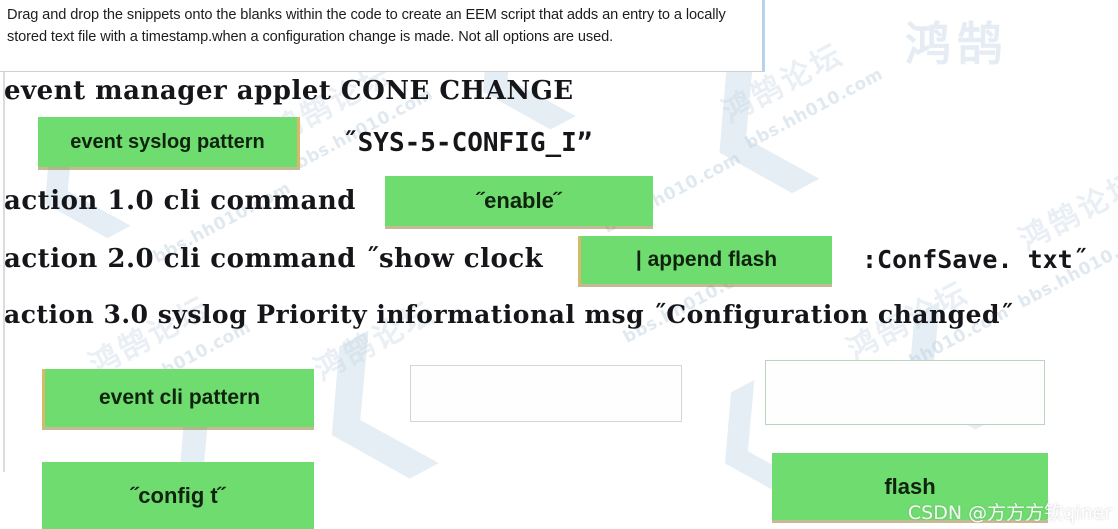 Image resolution: width=1118 pixels, height=529 pixels. I want to click on snippet-event-syslog-pattern: event syslog pattern, so click(169, 142).